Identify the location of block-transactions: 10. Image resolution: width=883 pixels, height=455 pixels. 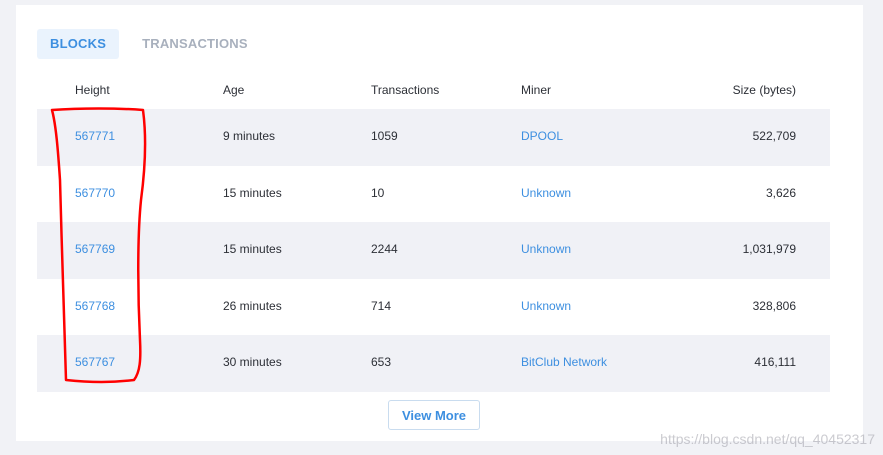
(378, 192).